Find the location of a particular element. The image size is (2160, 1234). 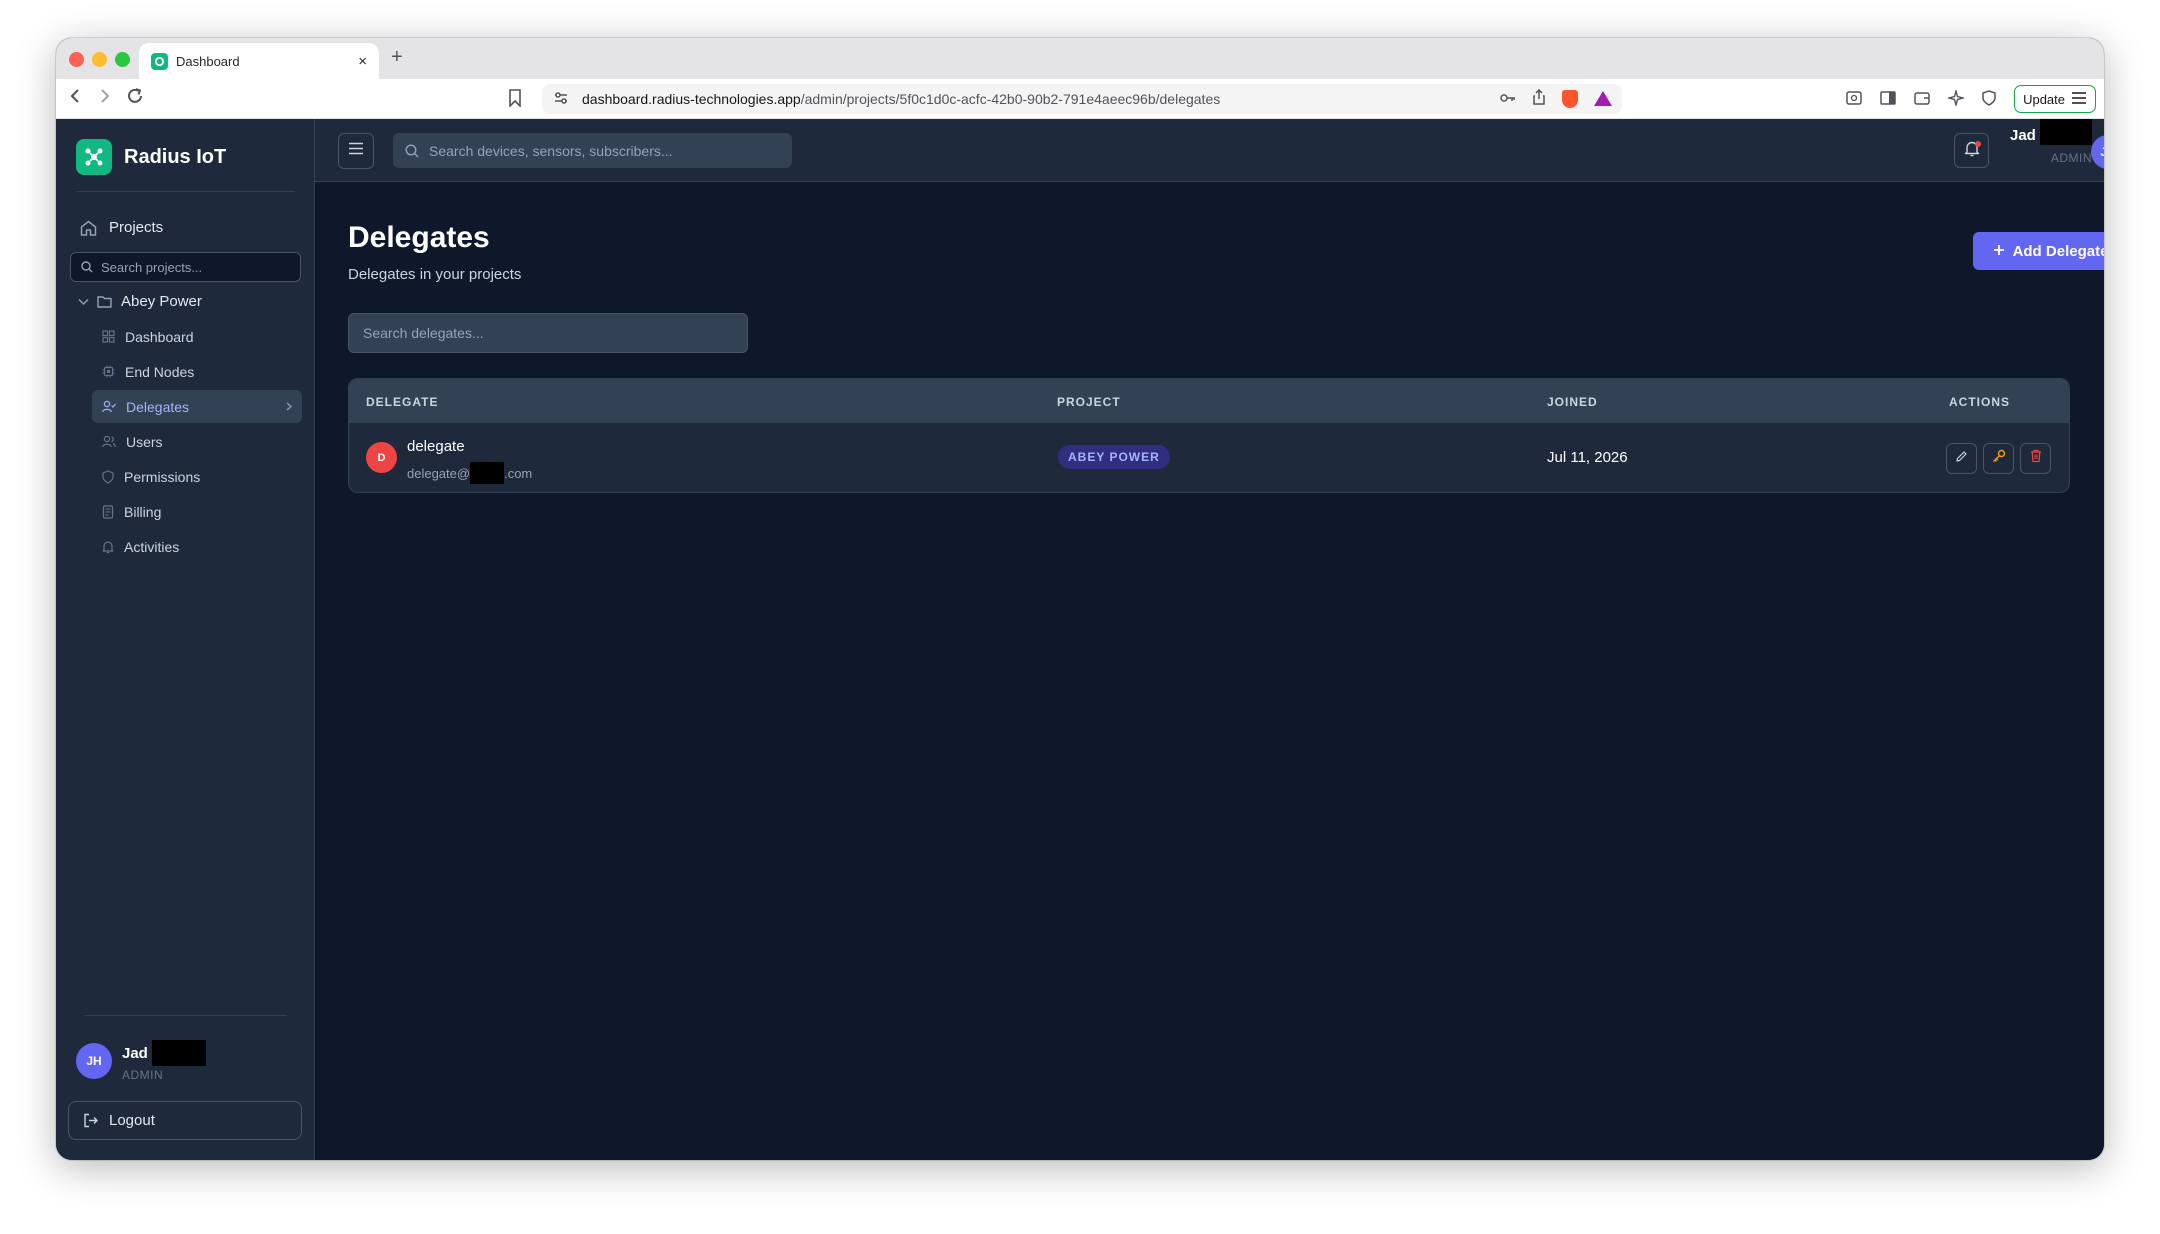

sidebar-item-dashboard: Dashboard is located at coordinates (197, 336).